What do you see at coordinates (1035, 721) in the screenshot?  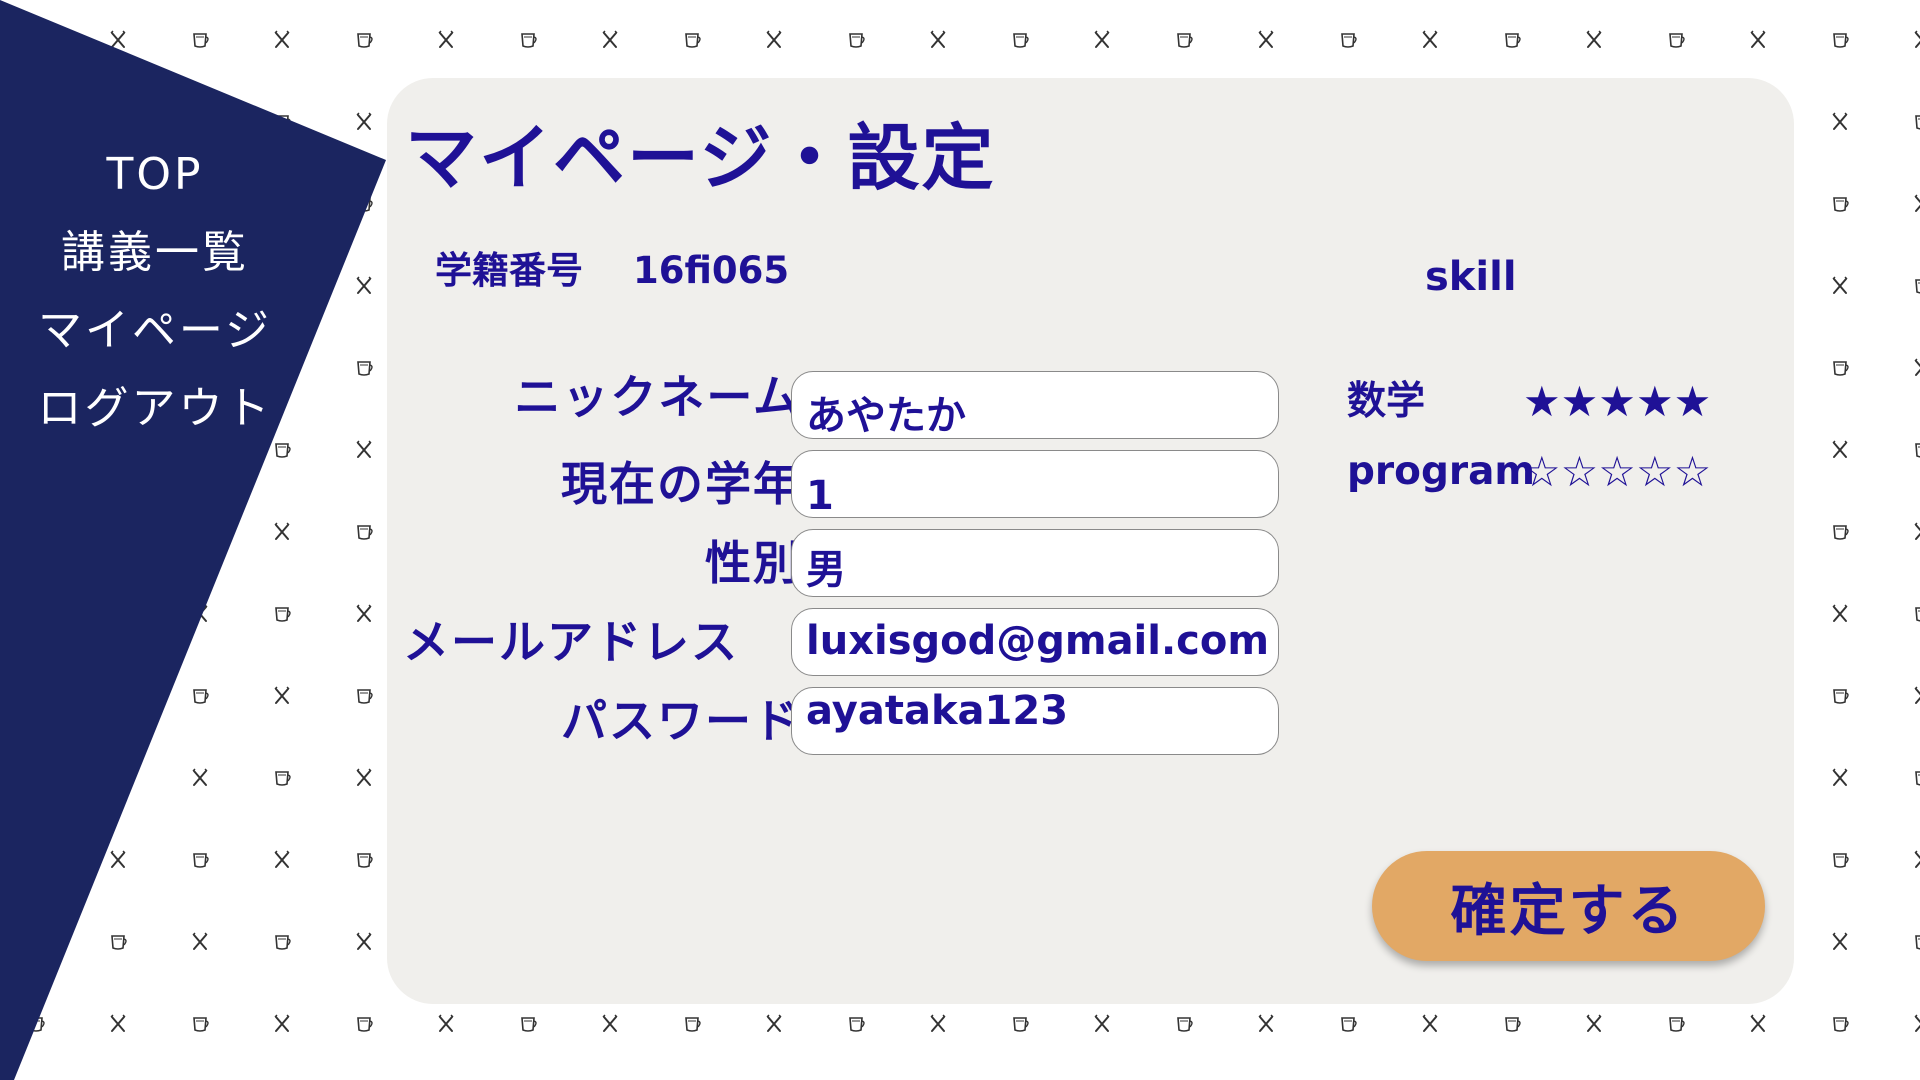 I see `password-input: ayataka123` at bounding box center [1035, 721].